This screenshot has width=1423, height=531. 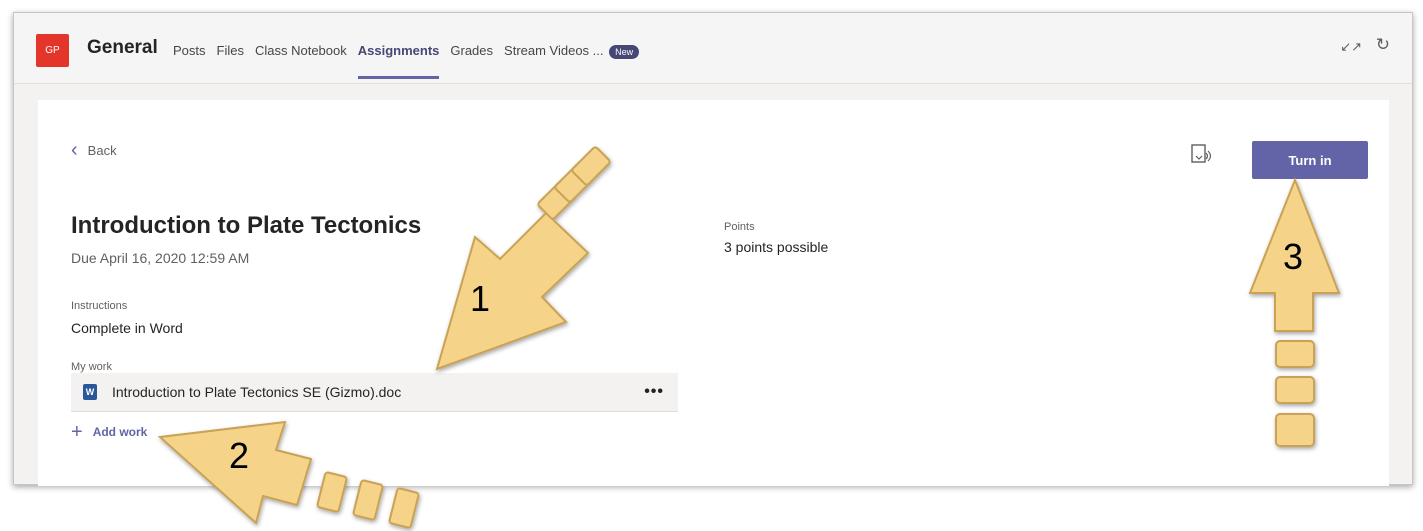 I want to click on assignment-title: Introduction to Plate Tectonics, so click(x=246, y=225).